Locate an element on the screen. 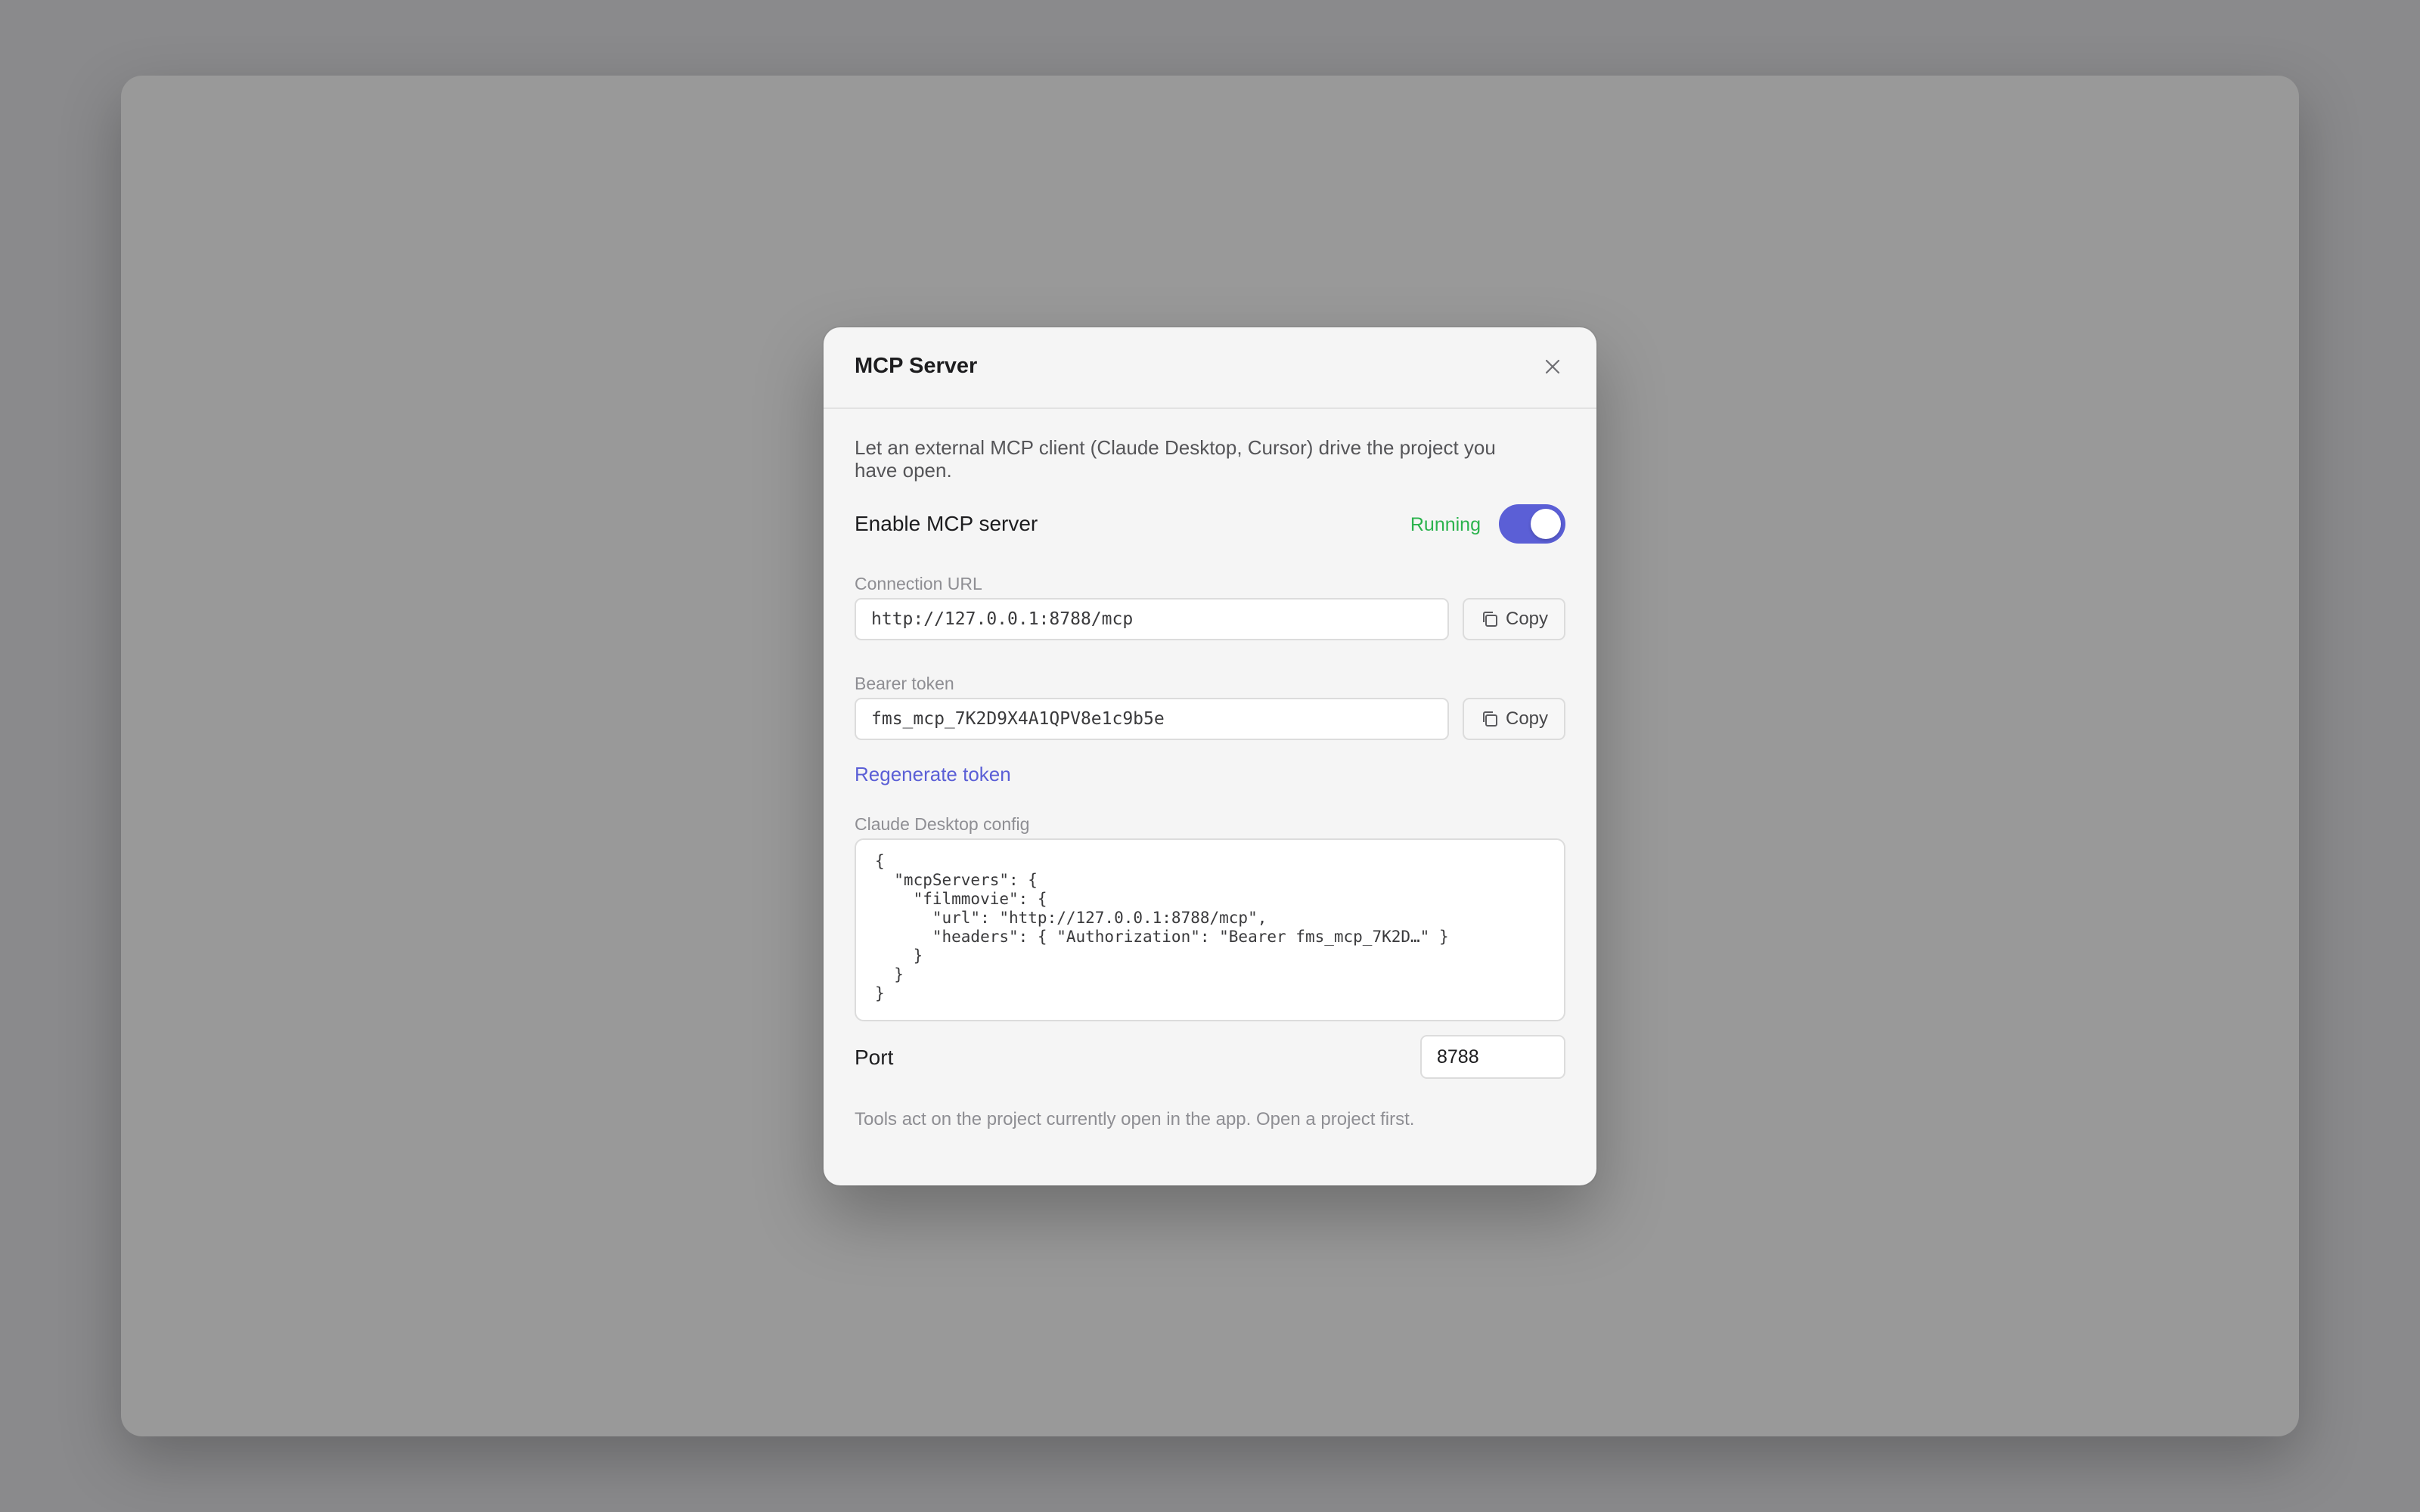  claude-config-label: Claude Desktop config is located at coordinates (943, 824).